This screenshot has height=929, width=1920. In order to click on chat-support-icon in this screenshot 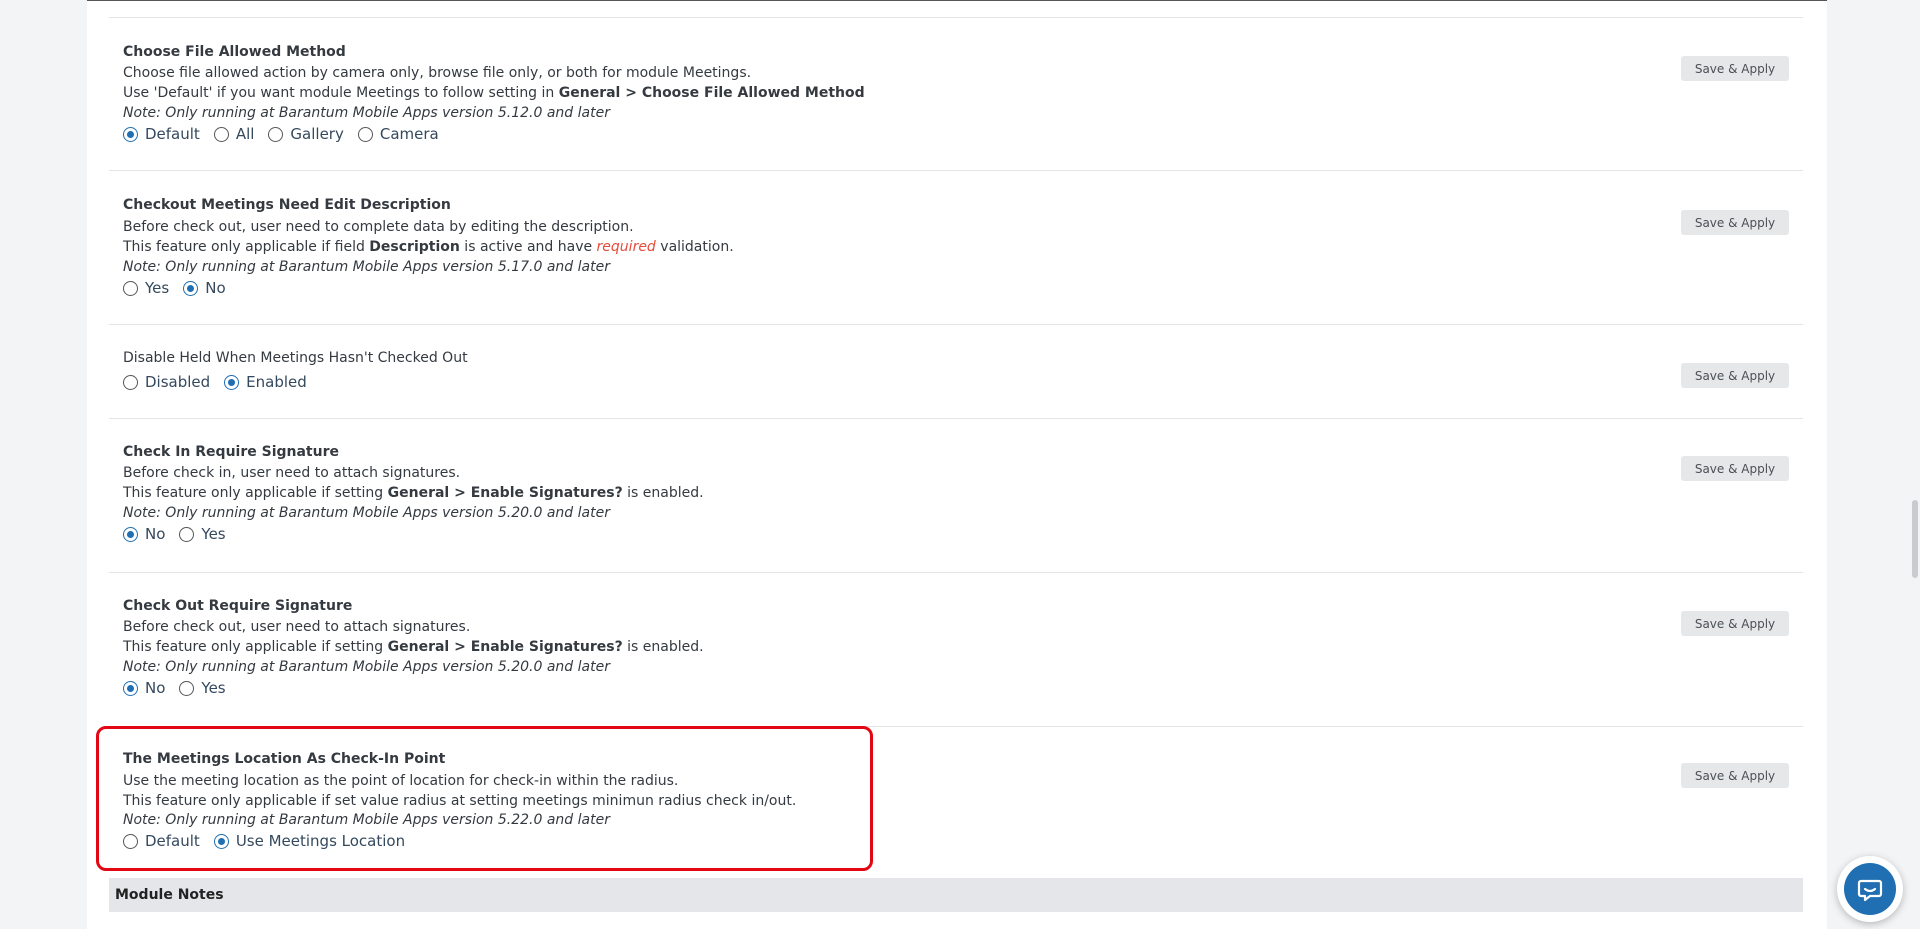, I will do `click(1870, 889)`.